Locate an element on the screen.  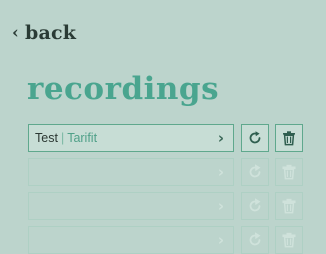
page-title: recordings is located at coordinates (123, 89).